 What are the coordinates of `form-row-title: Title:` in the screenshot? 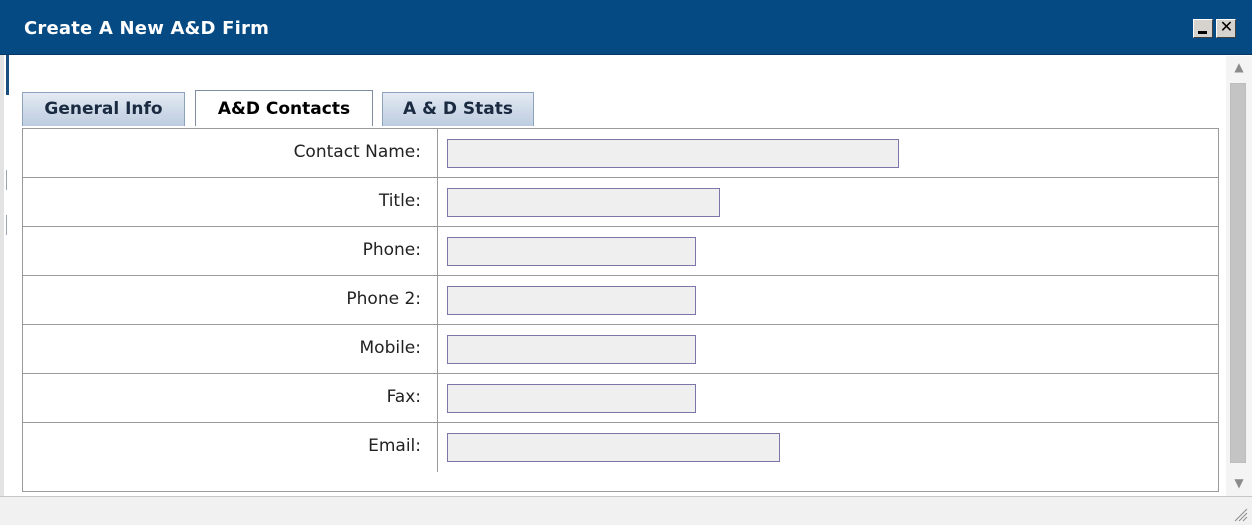 It's located at (620, 202).